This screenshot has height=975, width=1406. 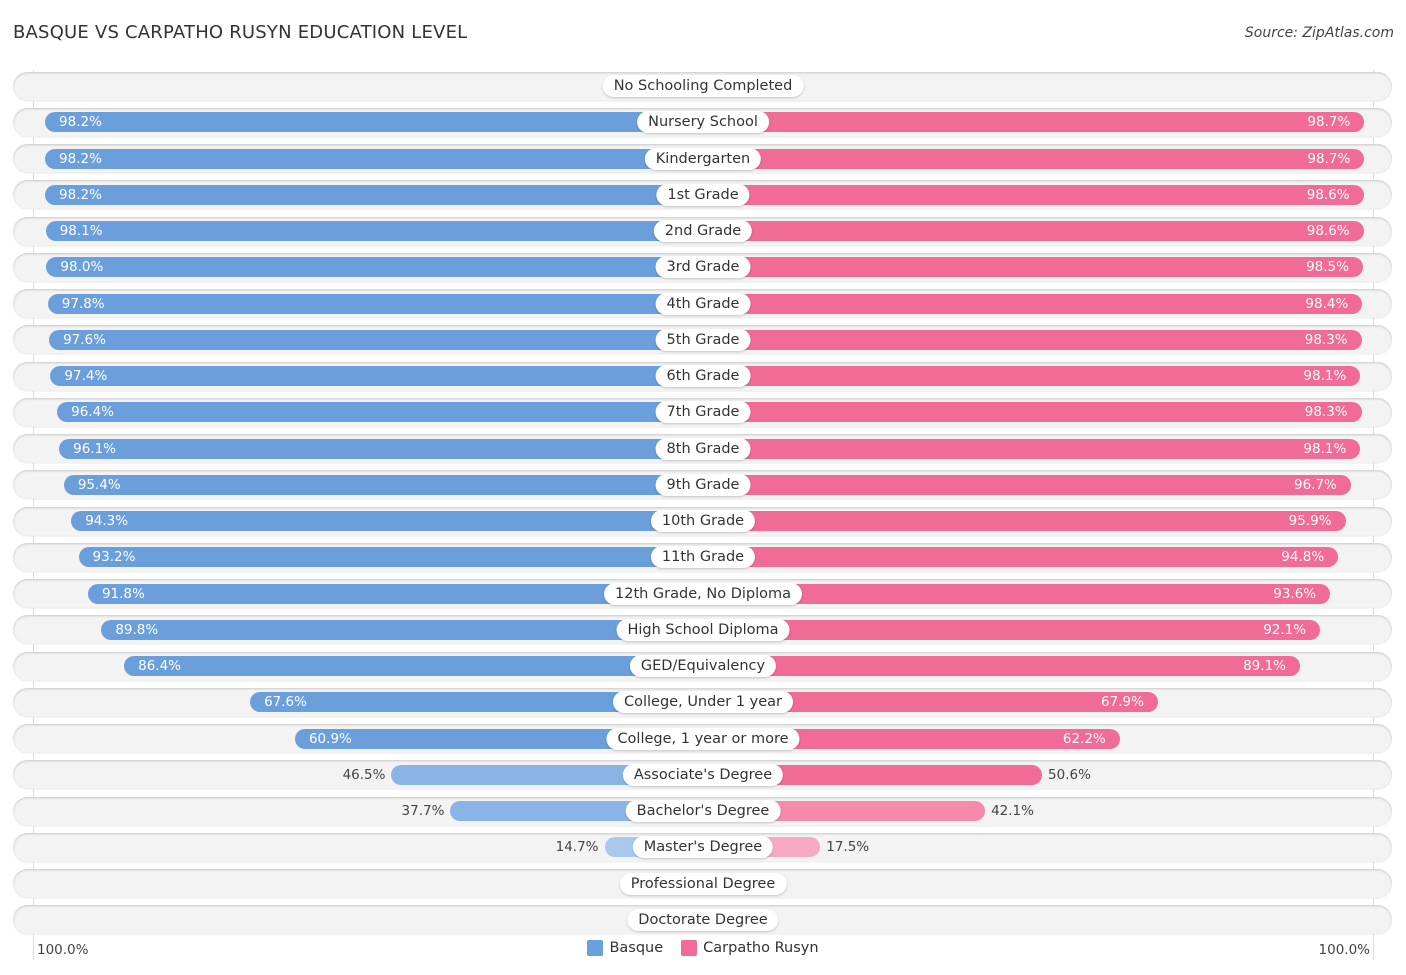 What do you see at coordinates (703, 267) in the screenshot?
I see `category-label: 3rd Grade` at bounding box center [703, 267].